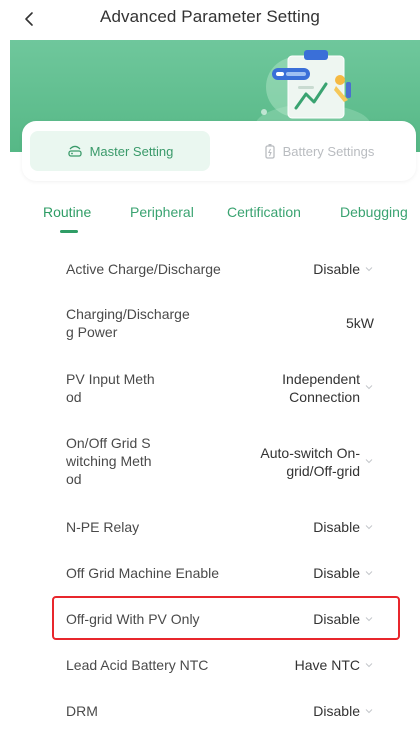 The height and width of the screenshot is (735, 420). I want to click on row-label: Charging/Discharge g Power, so click(128, 323).